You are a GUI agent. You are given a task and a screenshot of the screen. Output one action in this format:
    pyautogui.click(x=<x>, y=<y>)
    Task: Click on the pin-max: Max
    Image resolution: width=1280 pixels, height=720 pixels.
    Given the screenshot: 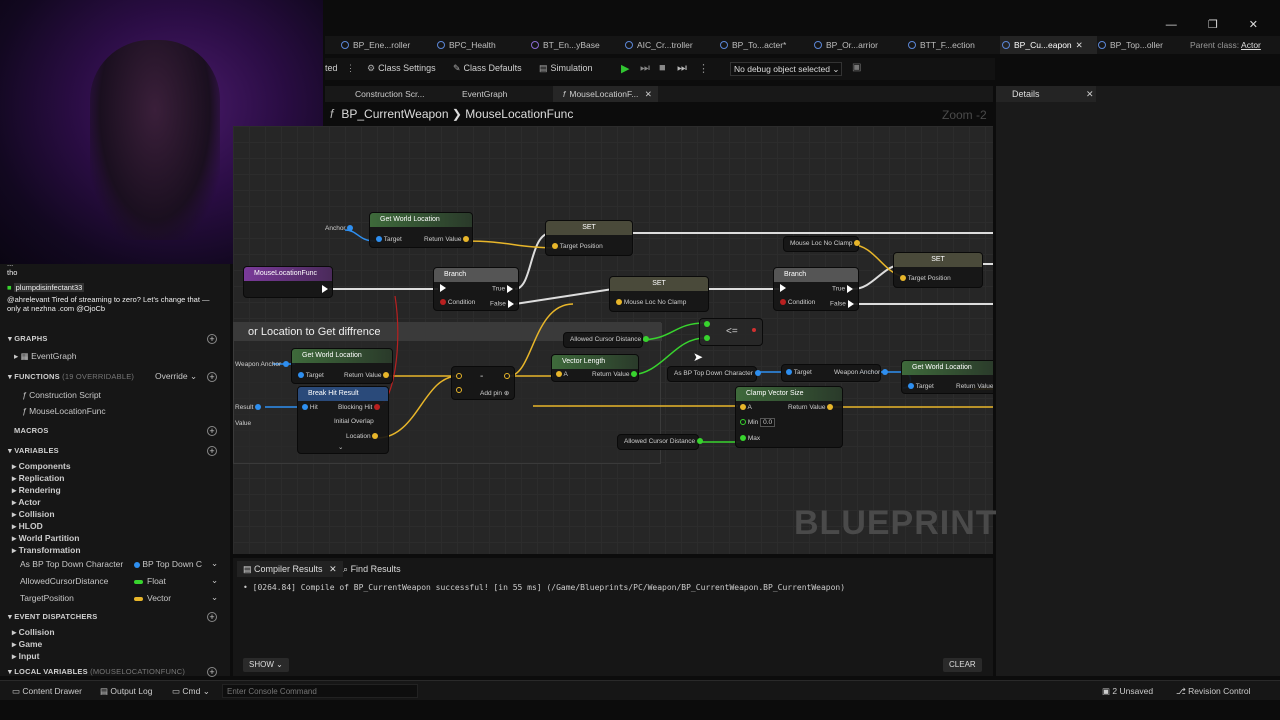 What is the action you would take?
    pyautogui.click(x=750, y=438)
    